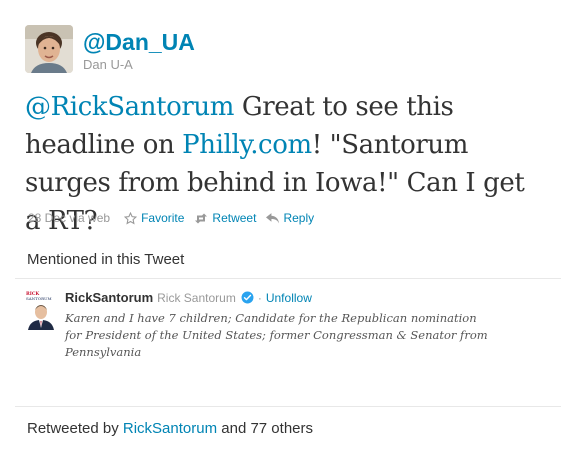 The height and width of the screenshot is (449, 561). What do you see at coordinates (90, 218) in the screenshot?
I see `tweet-source: via web` at bounding box center [90, 218].